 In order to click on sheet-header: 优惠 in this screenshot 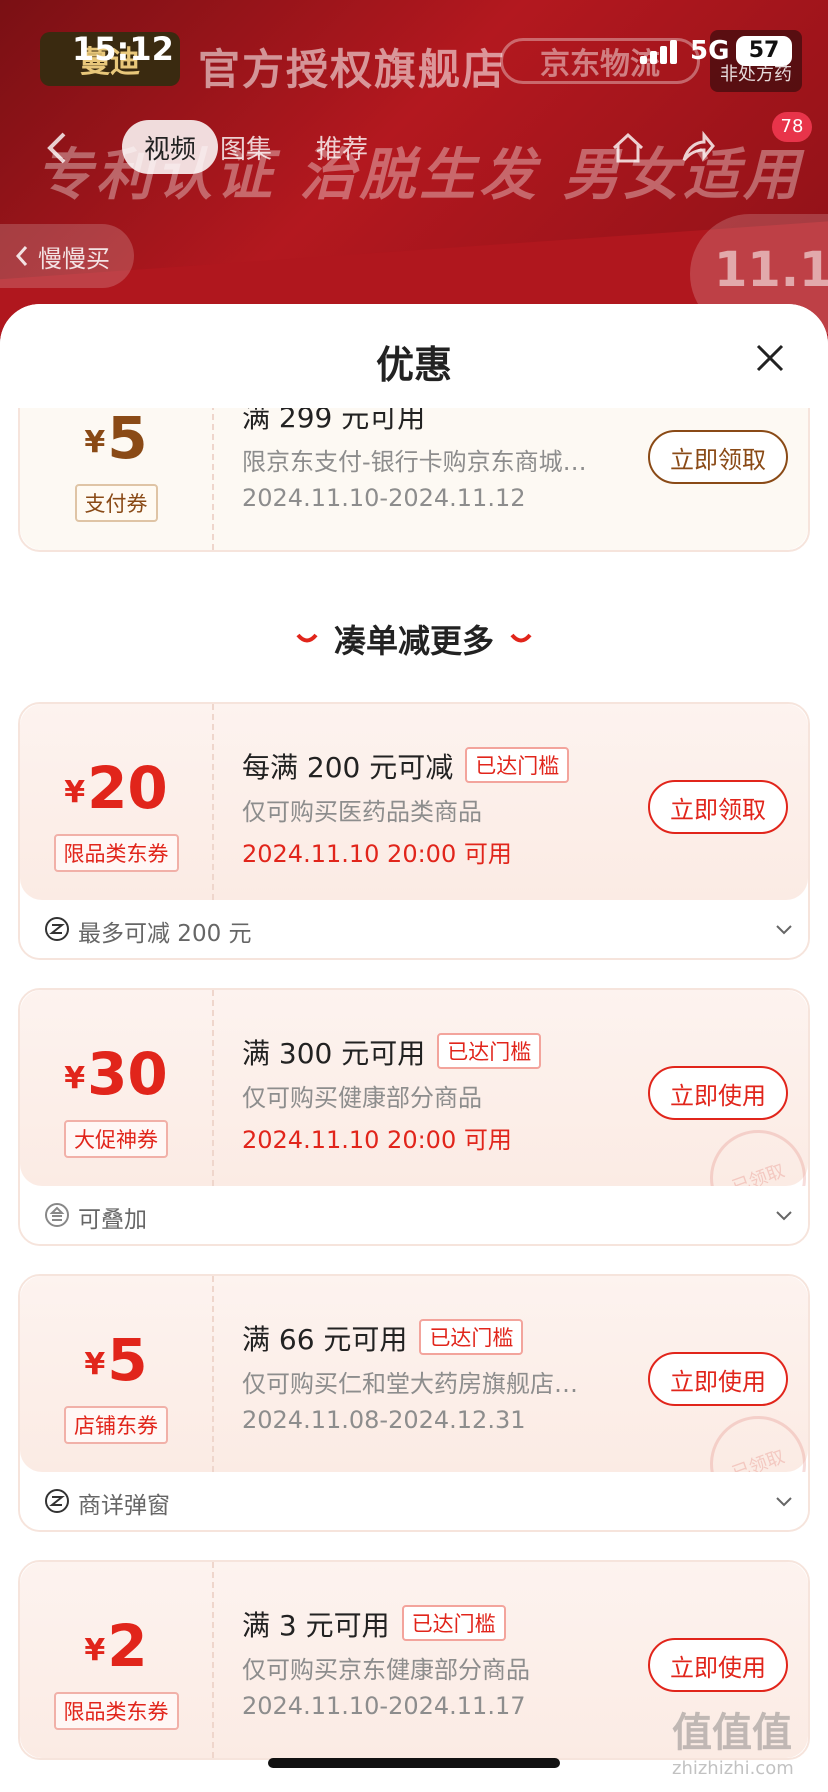, I will do `click(414, 356)`.